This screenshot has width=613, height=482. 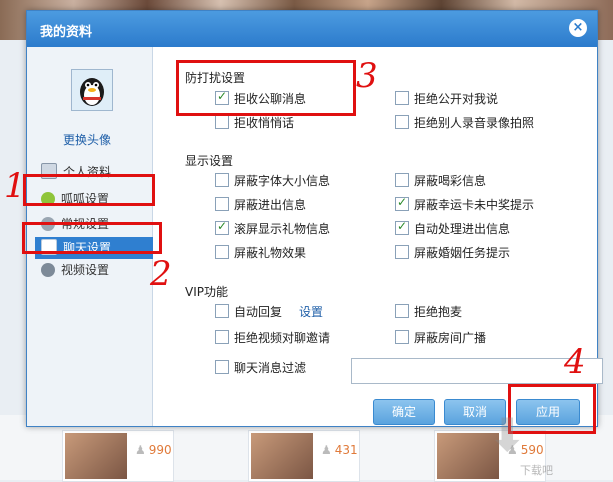 What do you see at coordinates (464, 122) in the screenshot?
I see `reject-recording-option: 拒绝别人录音录像拍照` at bounding box center [464, 122].